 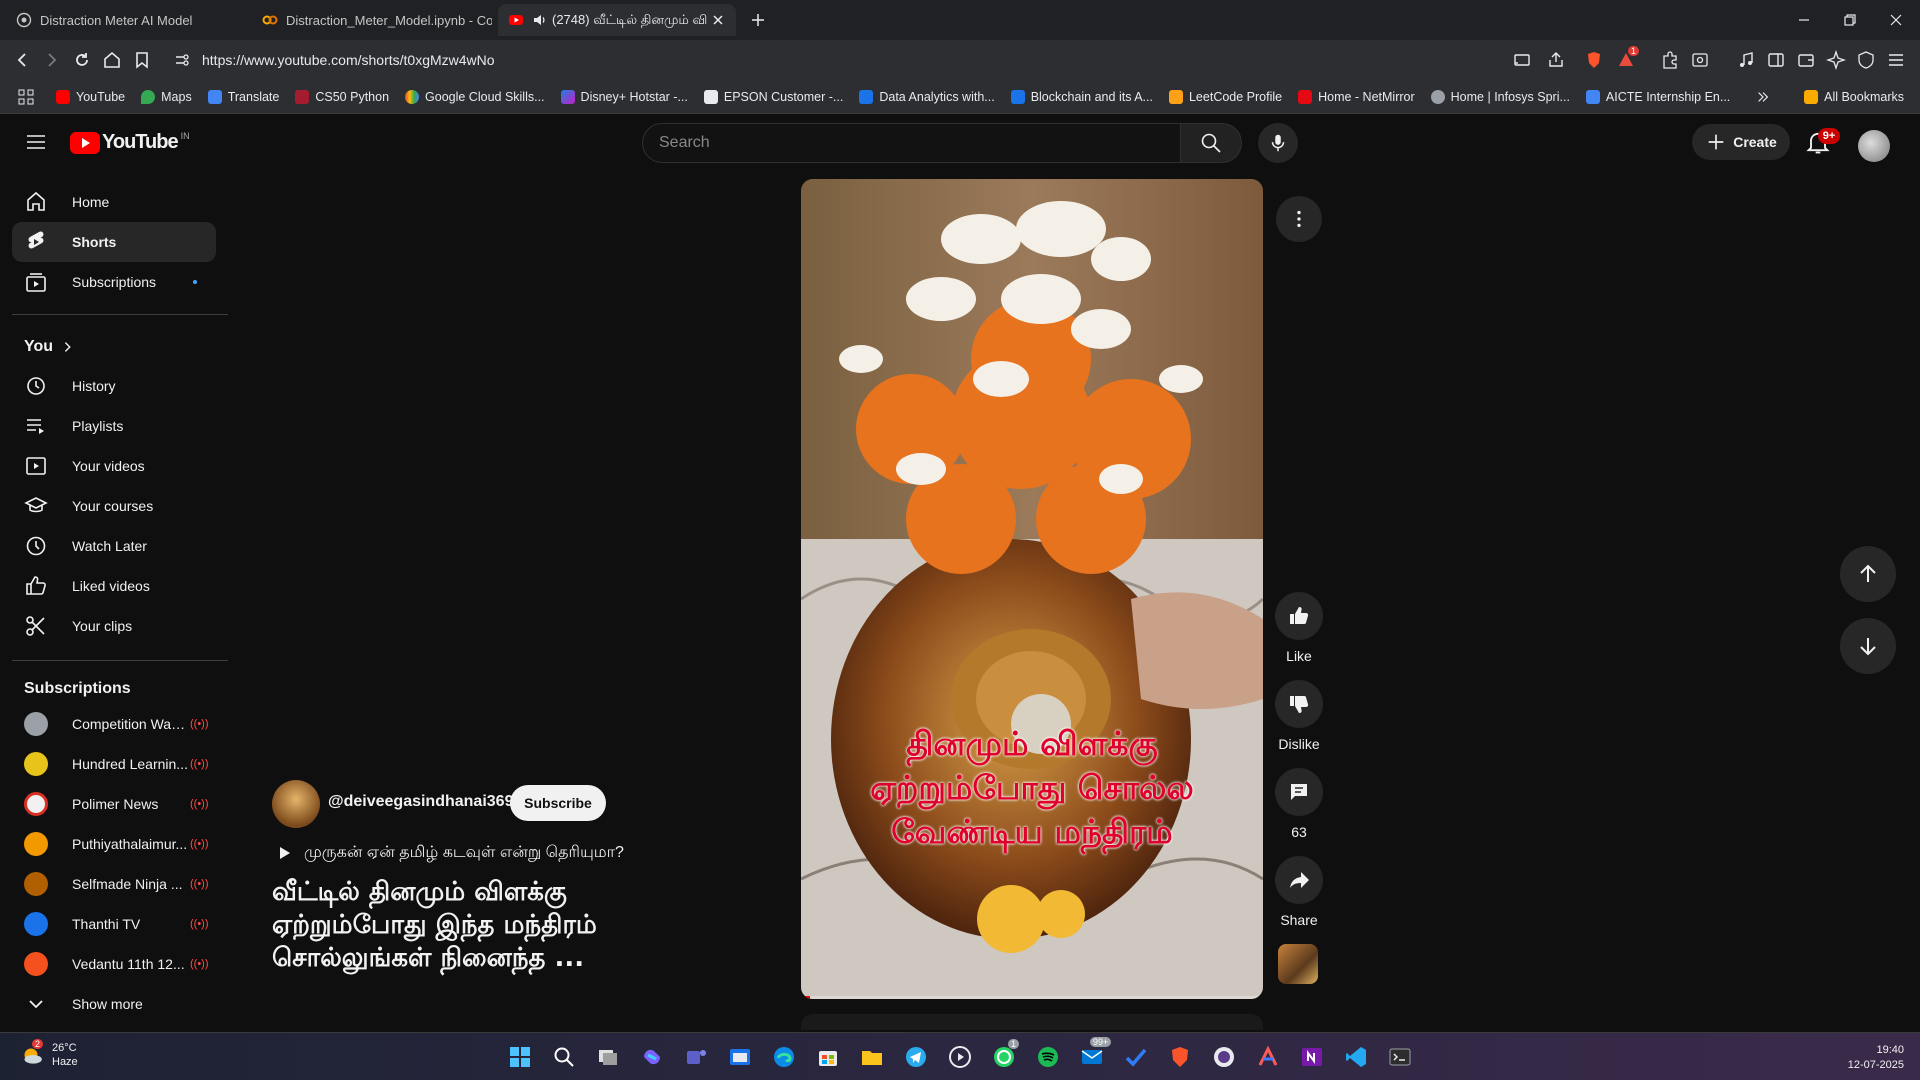 I want to click on sidebar-toggle-icon, so click(x=1776, y=60).